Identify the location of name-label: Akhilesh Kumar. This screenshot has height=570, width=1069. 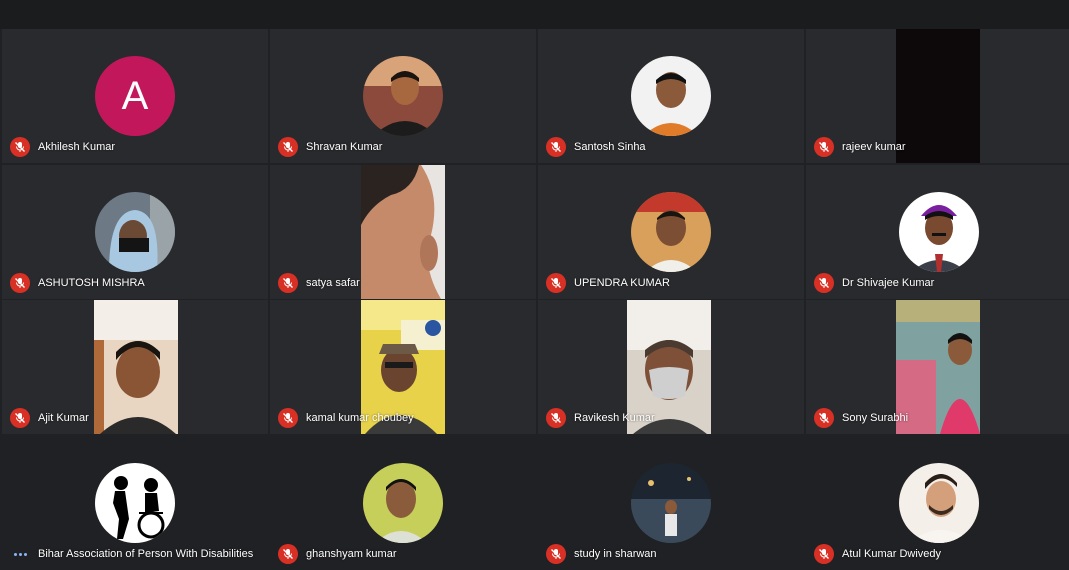
(62, 147).